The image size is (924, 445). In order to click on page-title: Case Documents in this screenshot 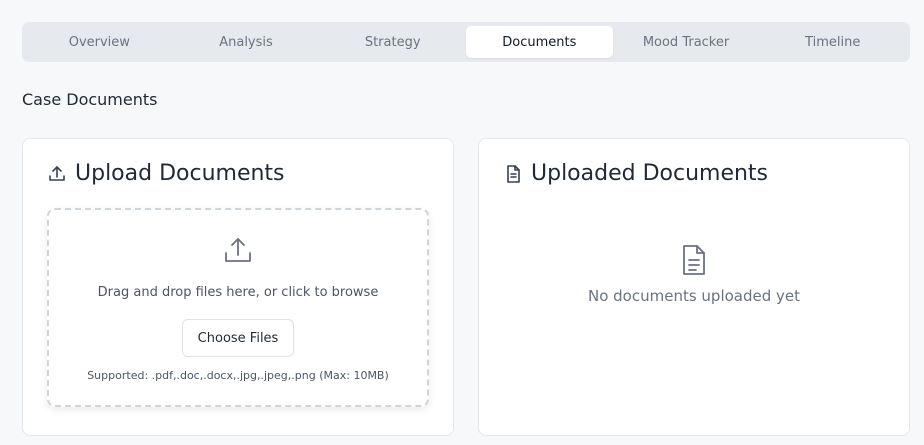, I will do `click(90, 99)`.